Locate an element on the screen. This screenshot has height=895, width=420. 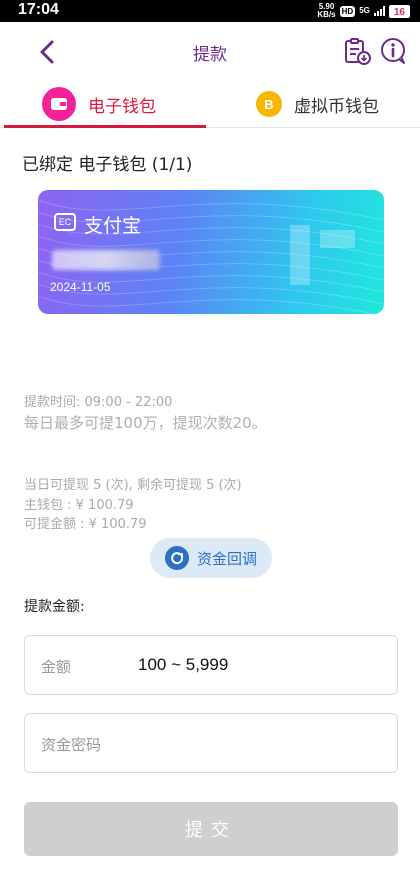
wallet-bind-date: 2024-11-05 is located at coordinates (80, 287).